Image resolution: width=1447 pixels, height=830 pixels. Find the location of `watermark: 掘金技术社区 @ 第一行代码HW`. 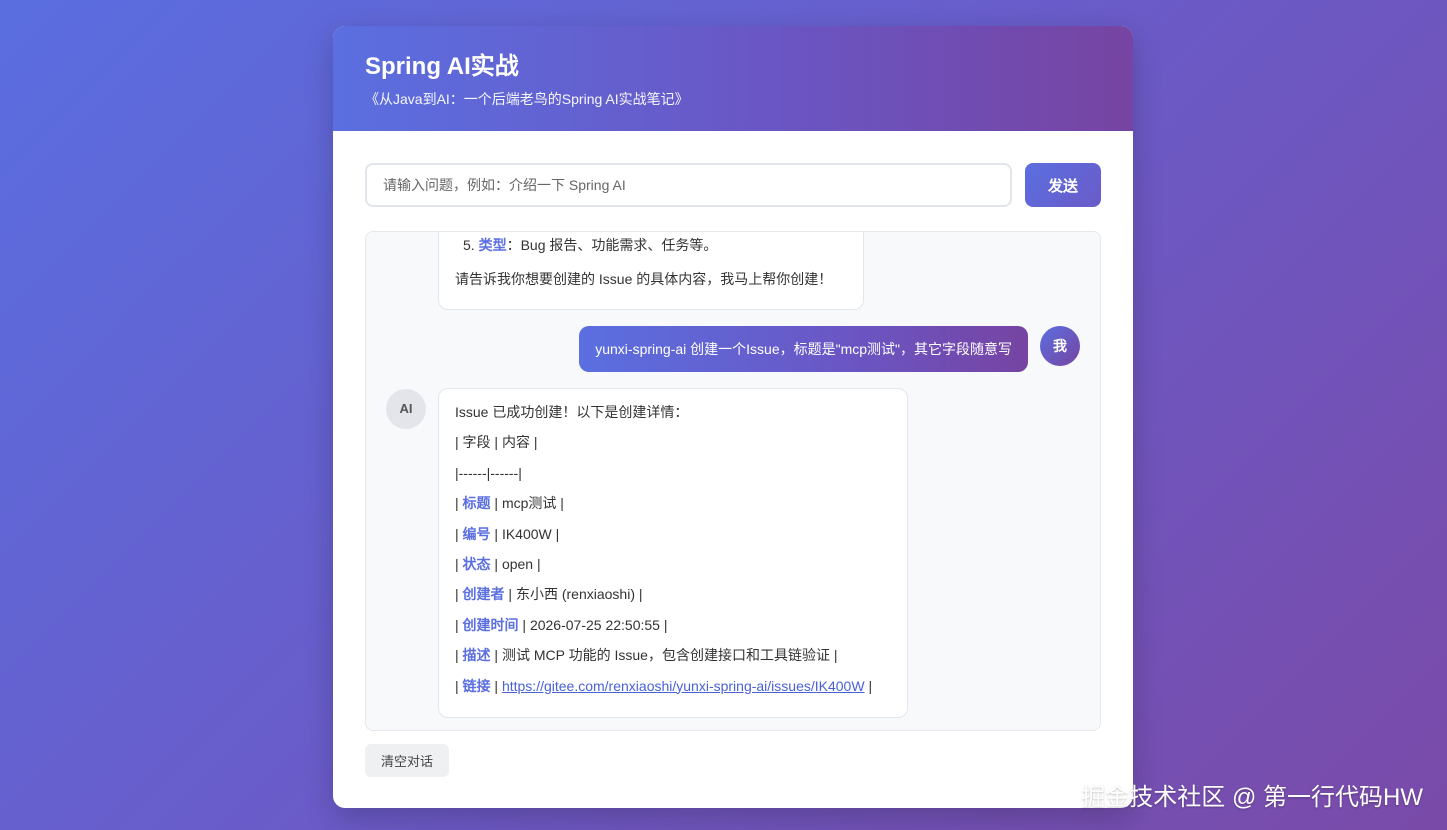

watermark: 掘金技术社区 @ 第一行代码HW is located at coordinates (1252, 797).